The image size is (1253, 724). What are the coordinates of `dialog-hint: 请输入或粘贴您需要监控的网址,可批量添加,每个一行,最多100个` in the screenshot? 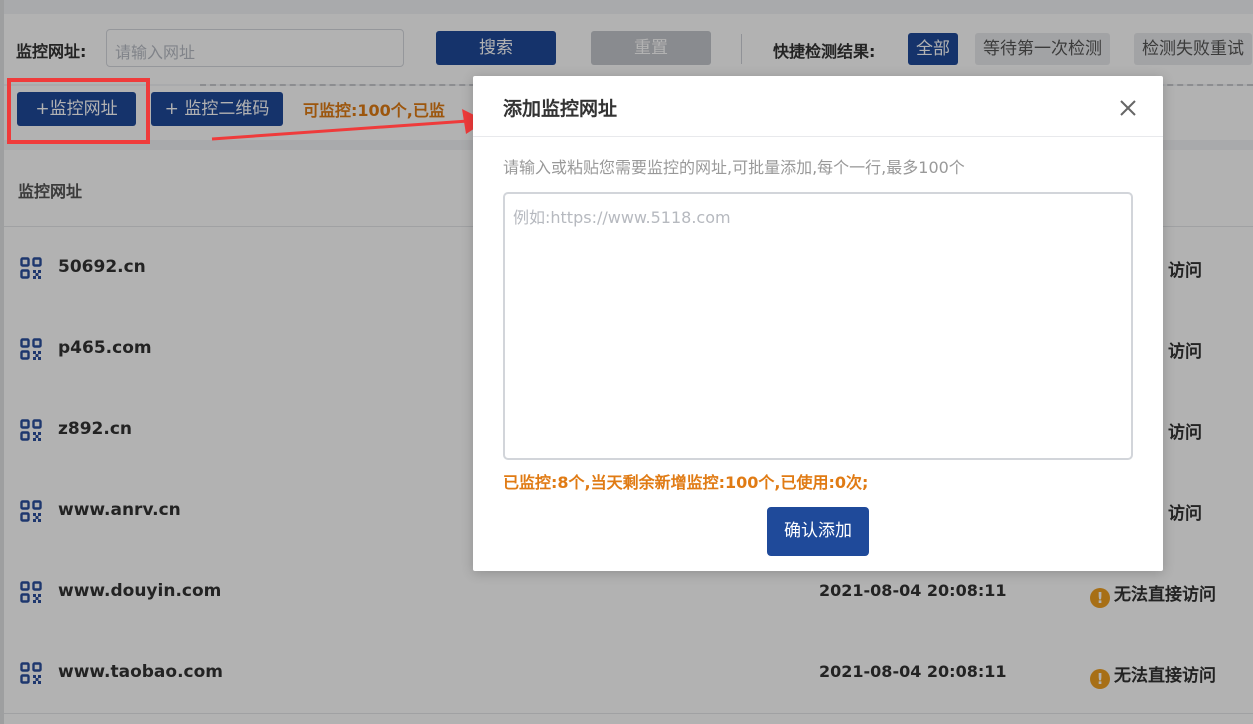 It's located at (734, 167).